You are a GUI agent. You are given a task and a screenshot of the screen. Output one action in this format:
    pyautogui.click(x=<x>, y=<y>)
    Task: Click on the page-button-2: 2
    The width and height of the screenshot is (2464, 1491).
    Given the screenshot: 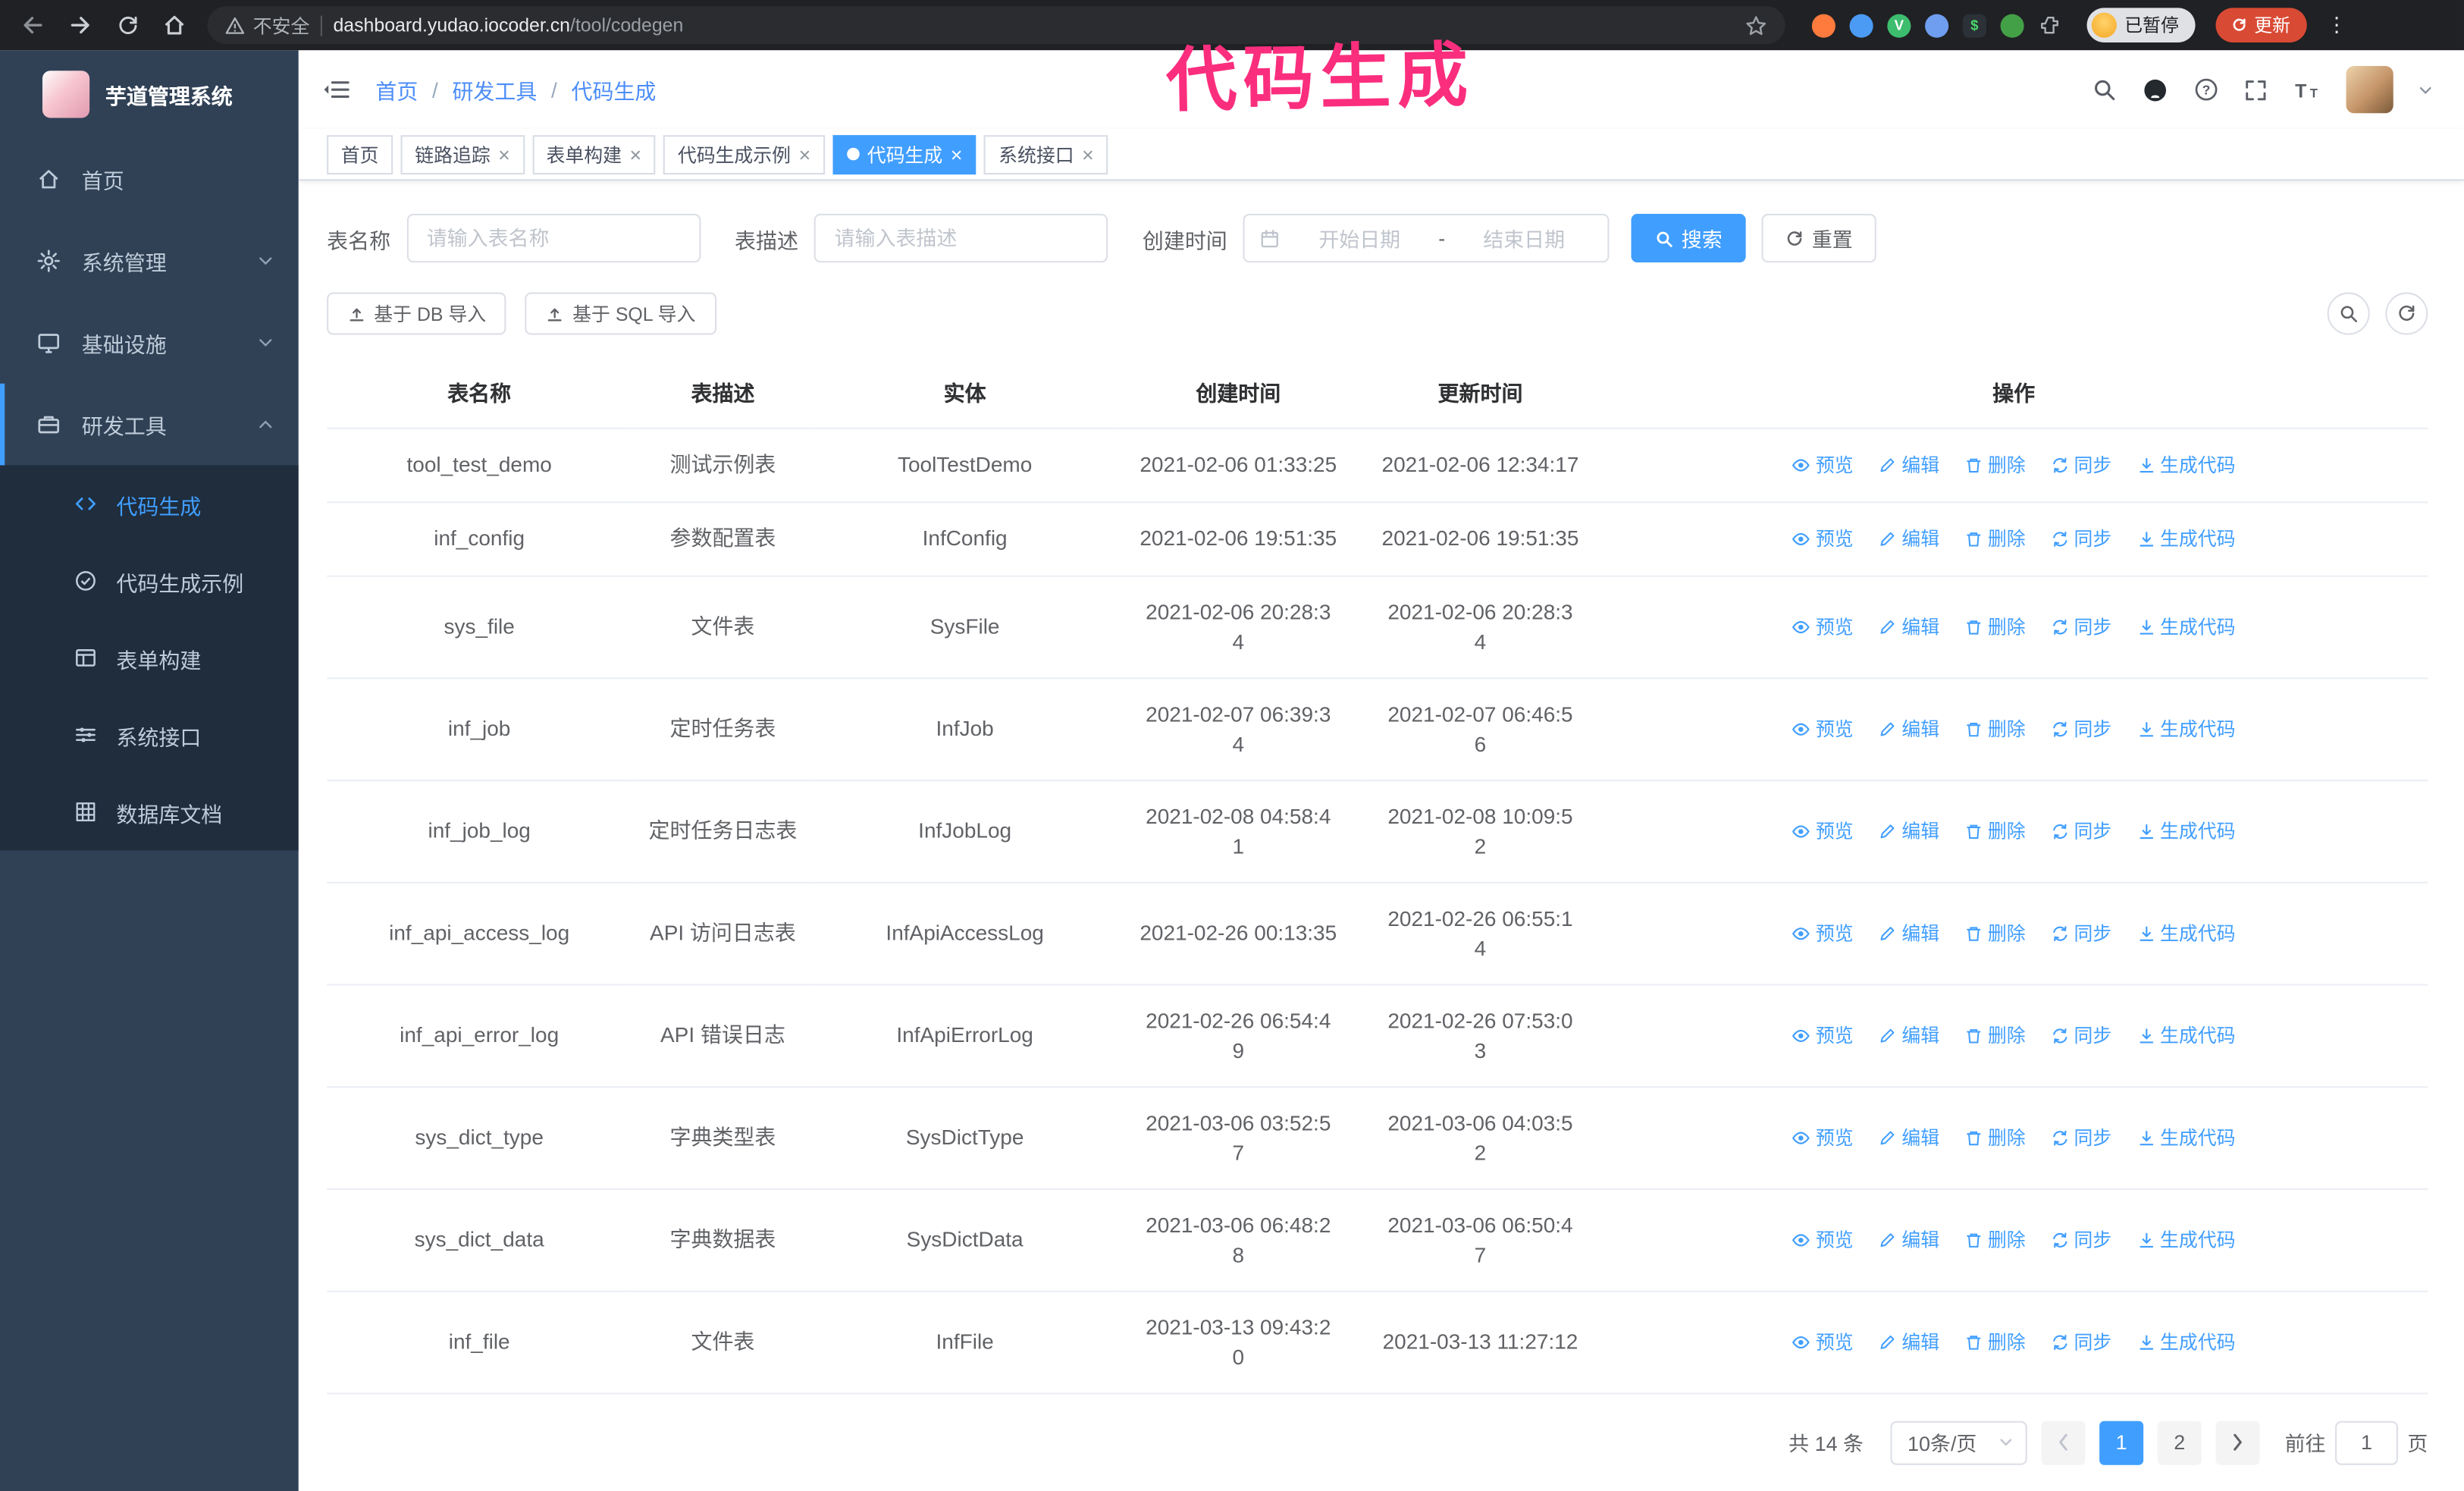 What is the action you would take?
    pyautogui.click(x=2180, y=1442)
    